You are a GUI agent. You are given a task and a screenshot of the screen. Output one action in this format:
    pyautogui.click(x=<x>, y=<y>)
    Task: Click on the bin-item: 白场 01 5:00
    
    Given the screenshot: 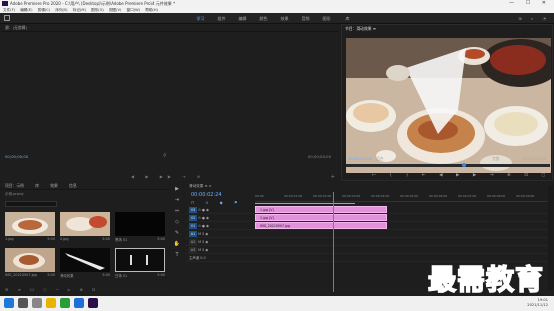 What is the action you would take?
    pyautogui.click(x=140, y=264)
    